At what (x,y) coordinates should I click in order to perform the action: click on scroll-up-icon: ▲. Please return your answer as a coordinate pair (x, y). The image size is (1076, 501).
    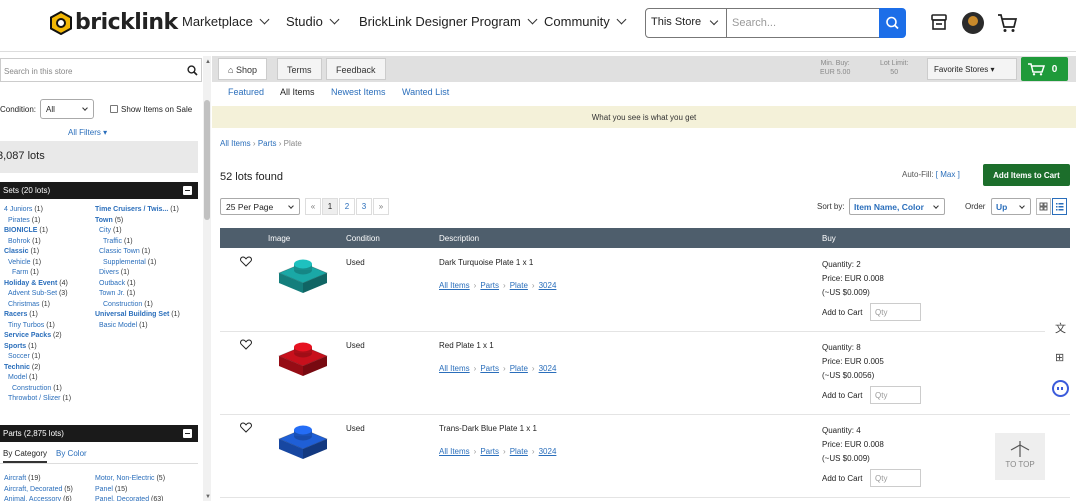
    Looking at the image, I should click on (208, 62).